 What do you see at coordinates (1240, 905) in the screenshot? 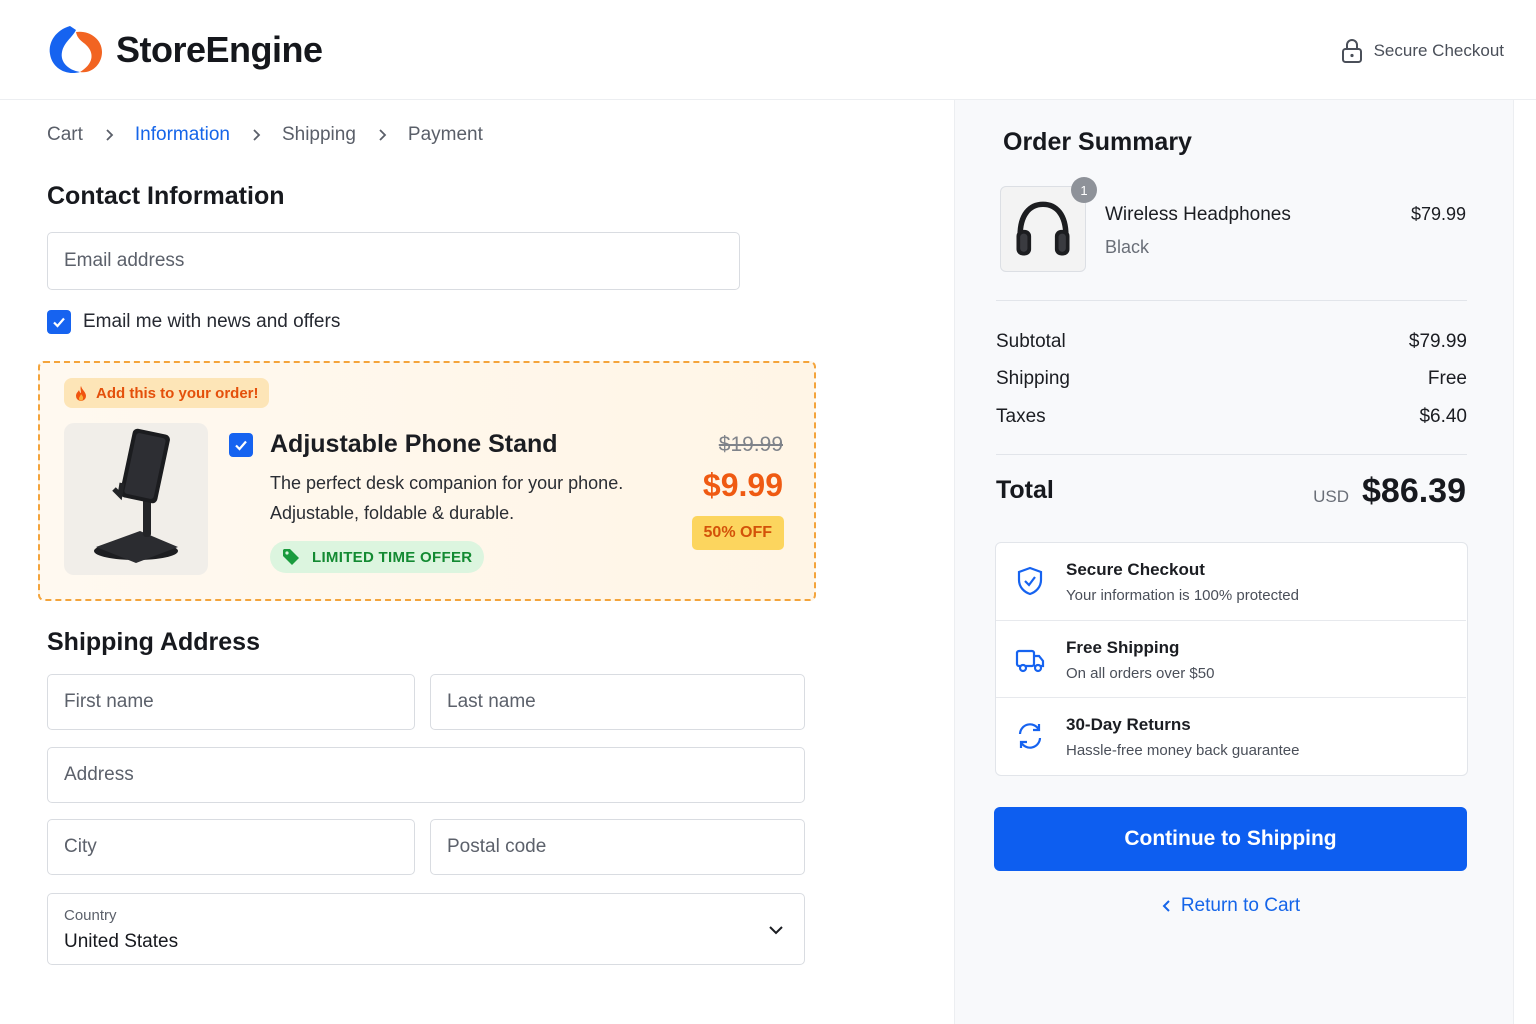
I see `return-to-cart-label: Return to Cart` at bounding box center [1240, 905].